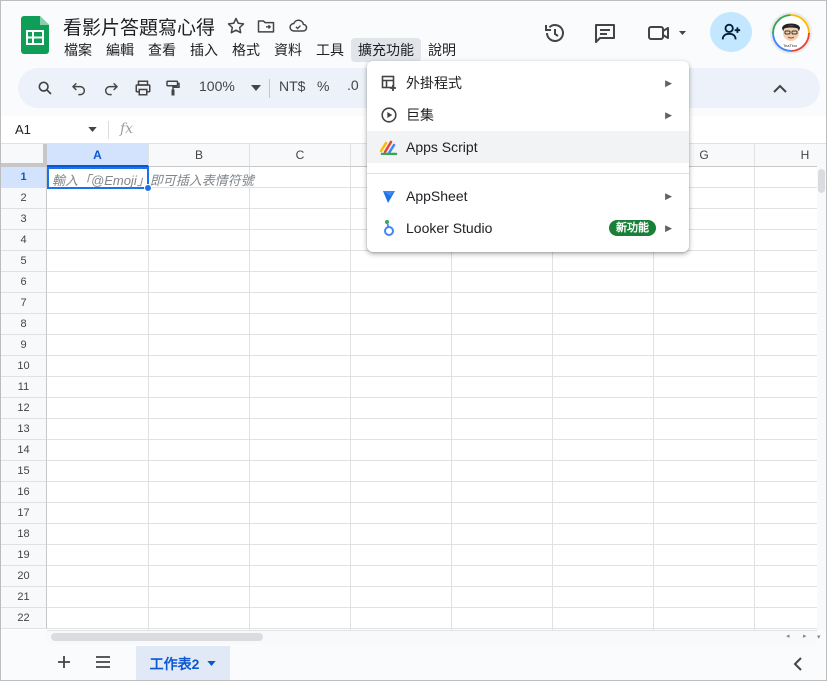 The image size is (827, 681). What do you see at coordinates (528, 196) in the screenshot?
I see `menu-item-appsheet: AppSheet ▶` at bounding box center [528, 196].